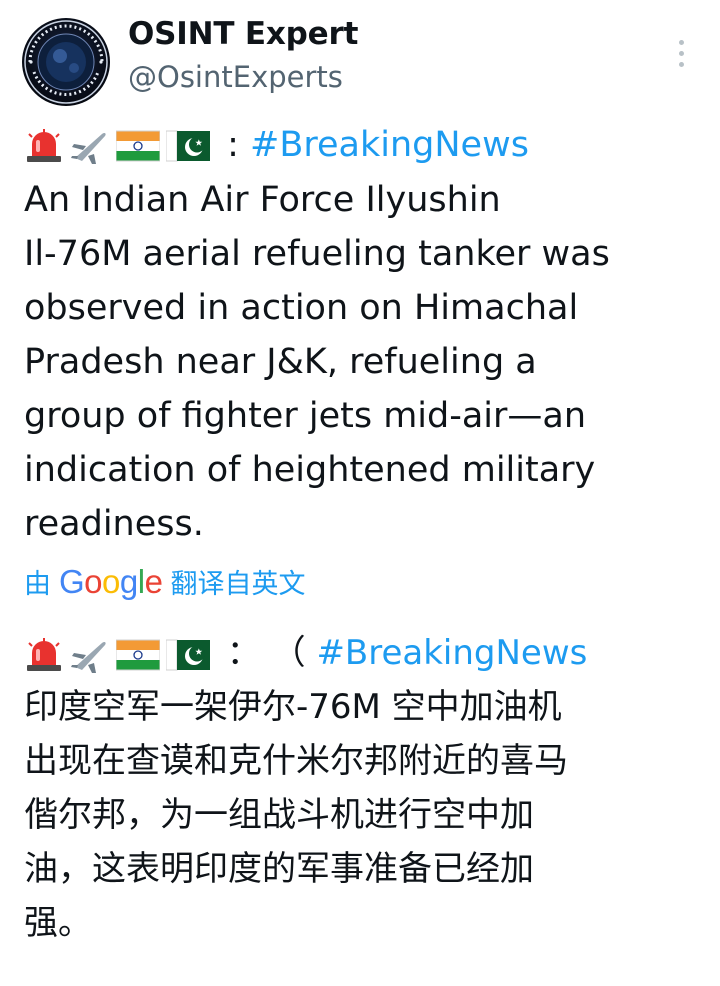 The image size is (720, 986). What do you see at coordinates (233, 145) in the screenshot?
I see `tweet-prefix: :` at bounding box center [233, 145].